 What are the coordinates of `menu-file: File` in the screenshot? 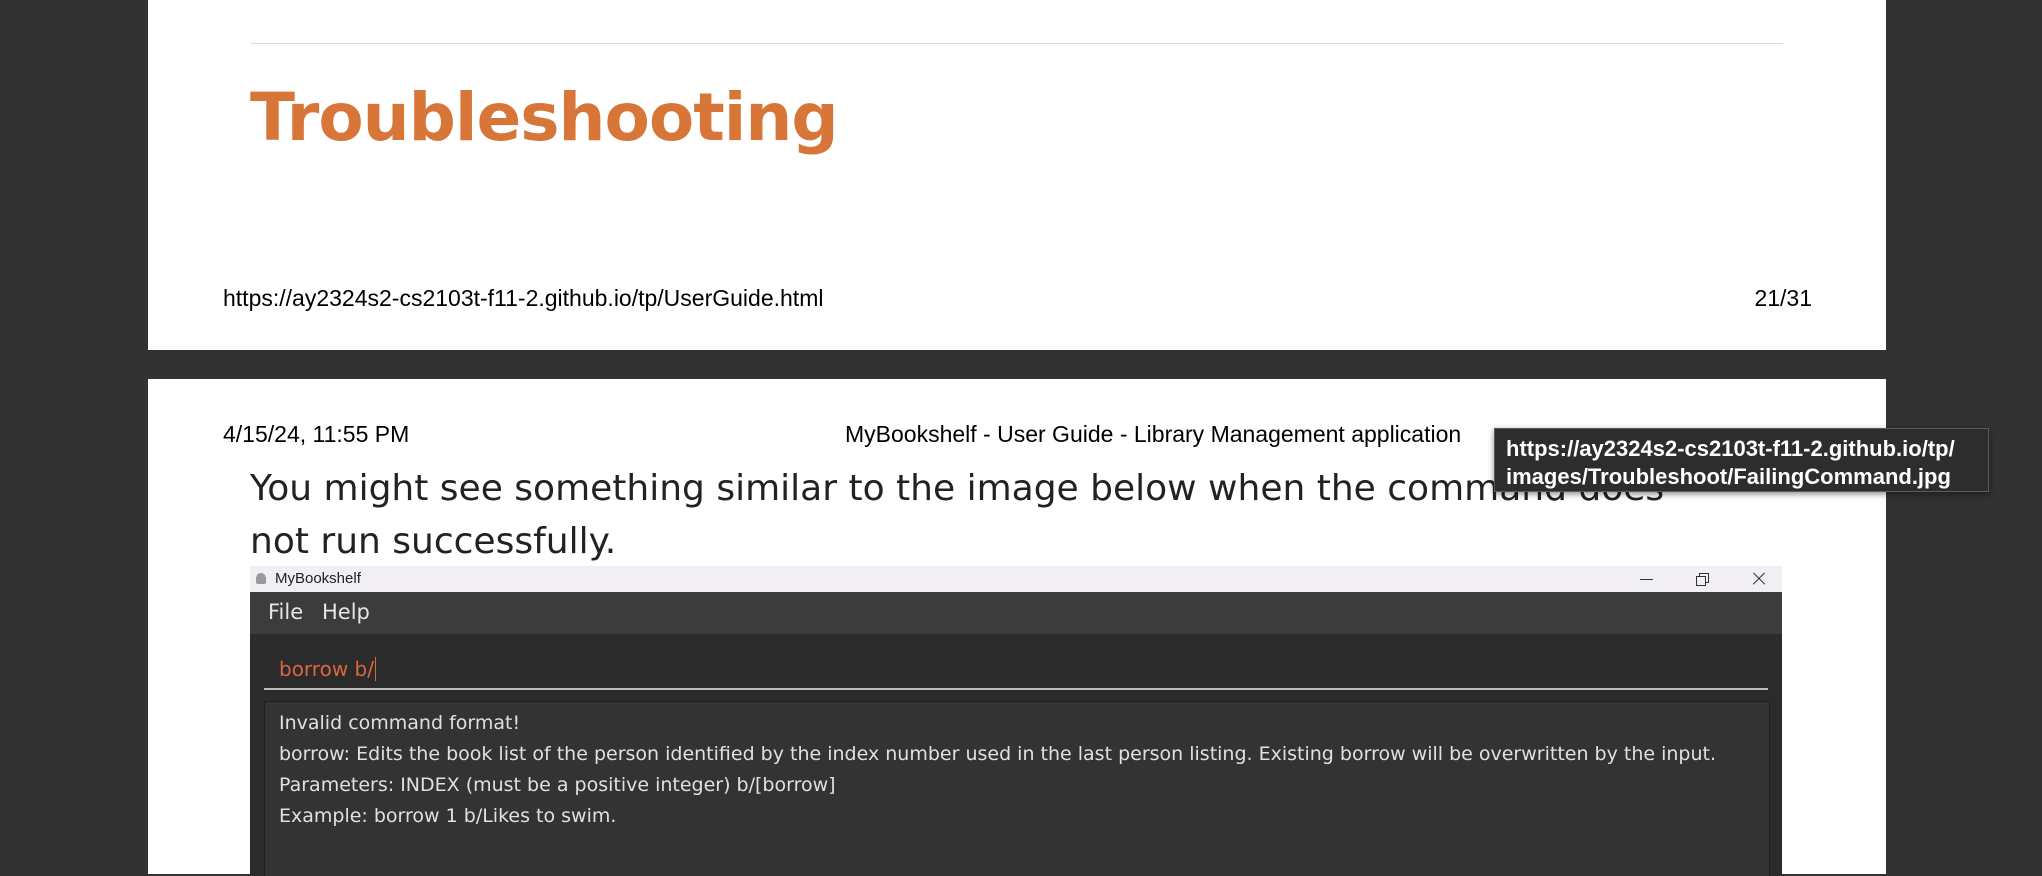 It's located at (286, 612).